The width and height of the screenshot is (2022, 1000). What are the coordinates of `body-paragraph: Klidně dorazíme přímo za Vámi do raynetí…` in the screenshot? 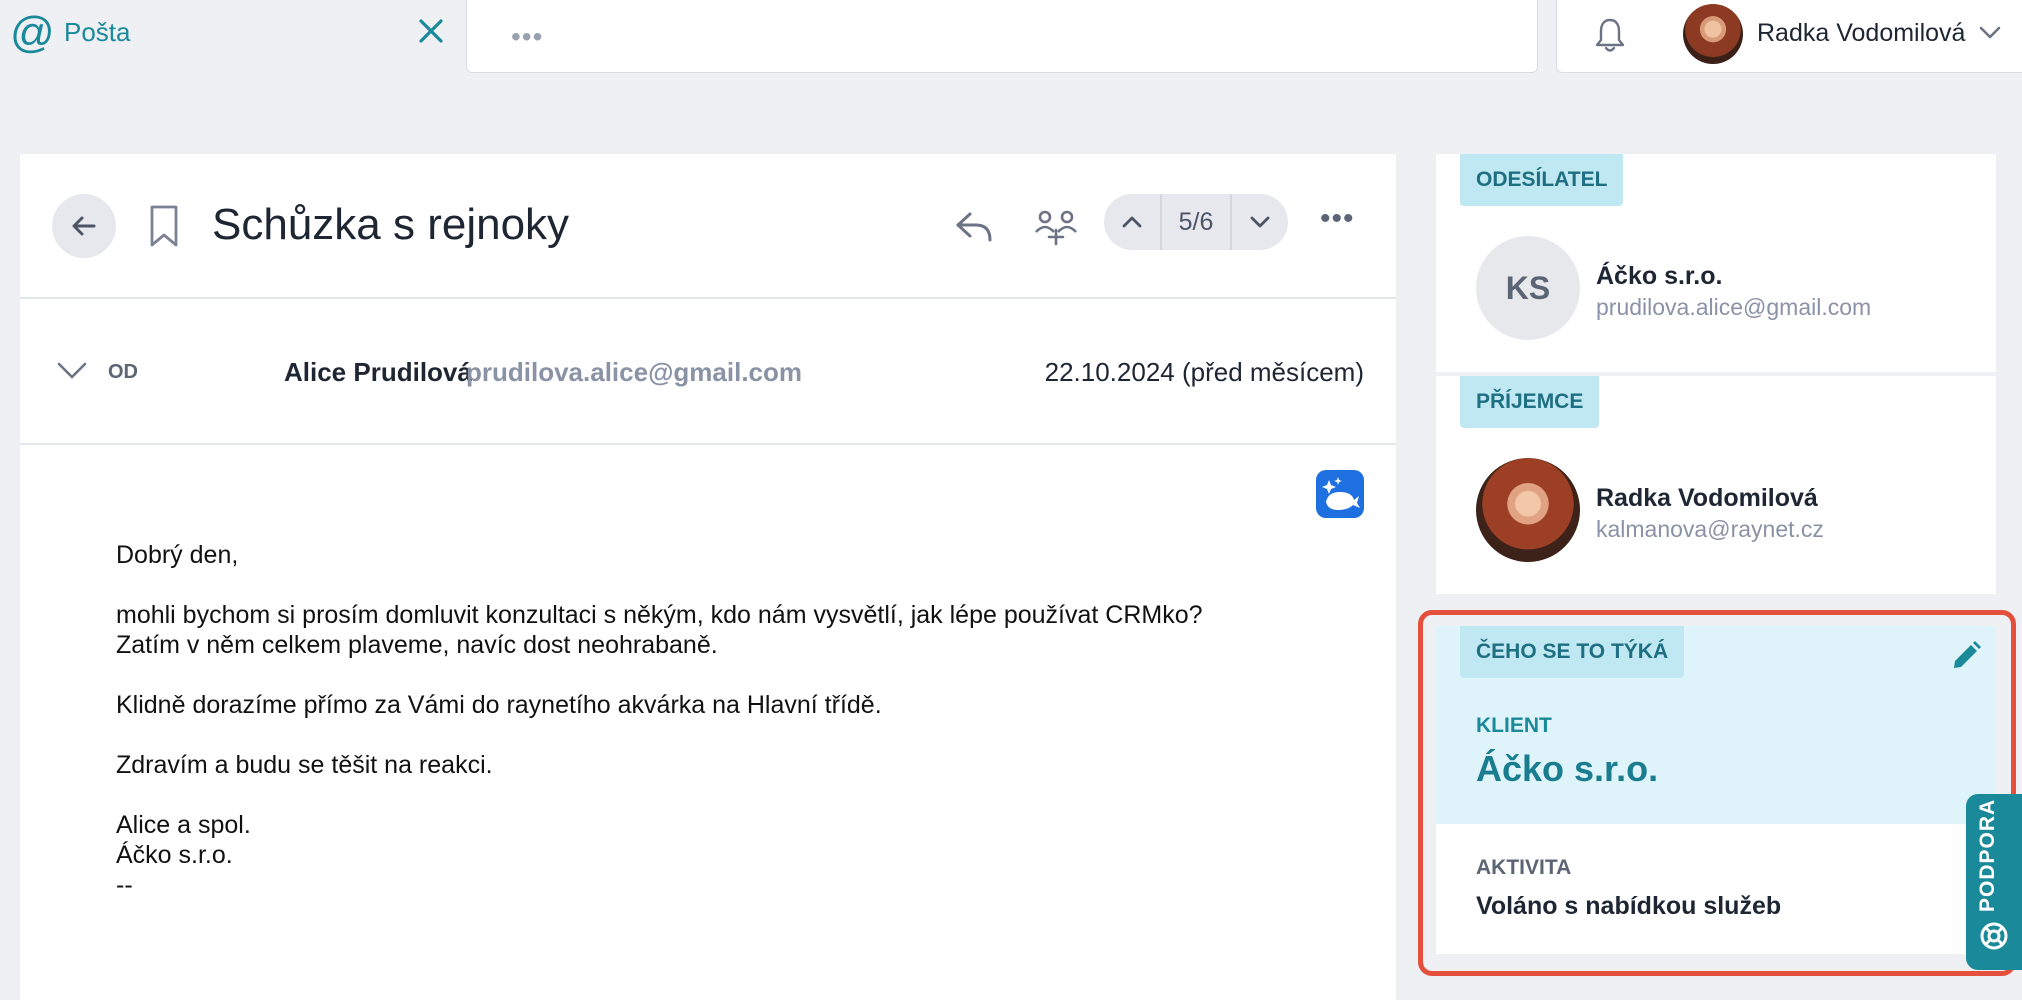 It's located at (499, 705).